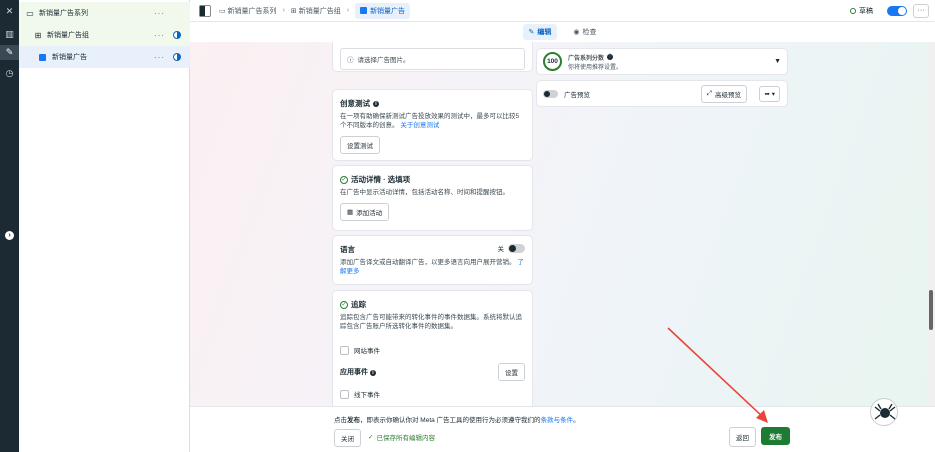 This screenshot has width=935, height=452. I want to click on tab-review-label: 检查, so click(589, 32).